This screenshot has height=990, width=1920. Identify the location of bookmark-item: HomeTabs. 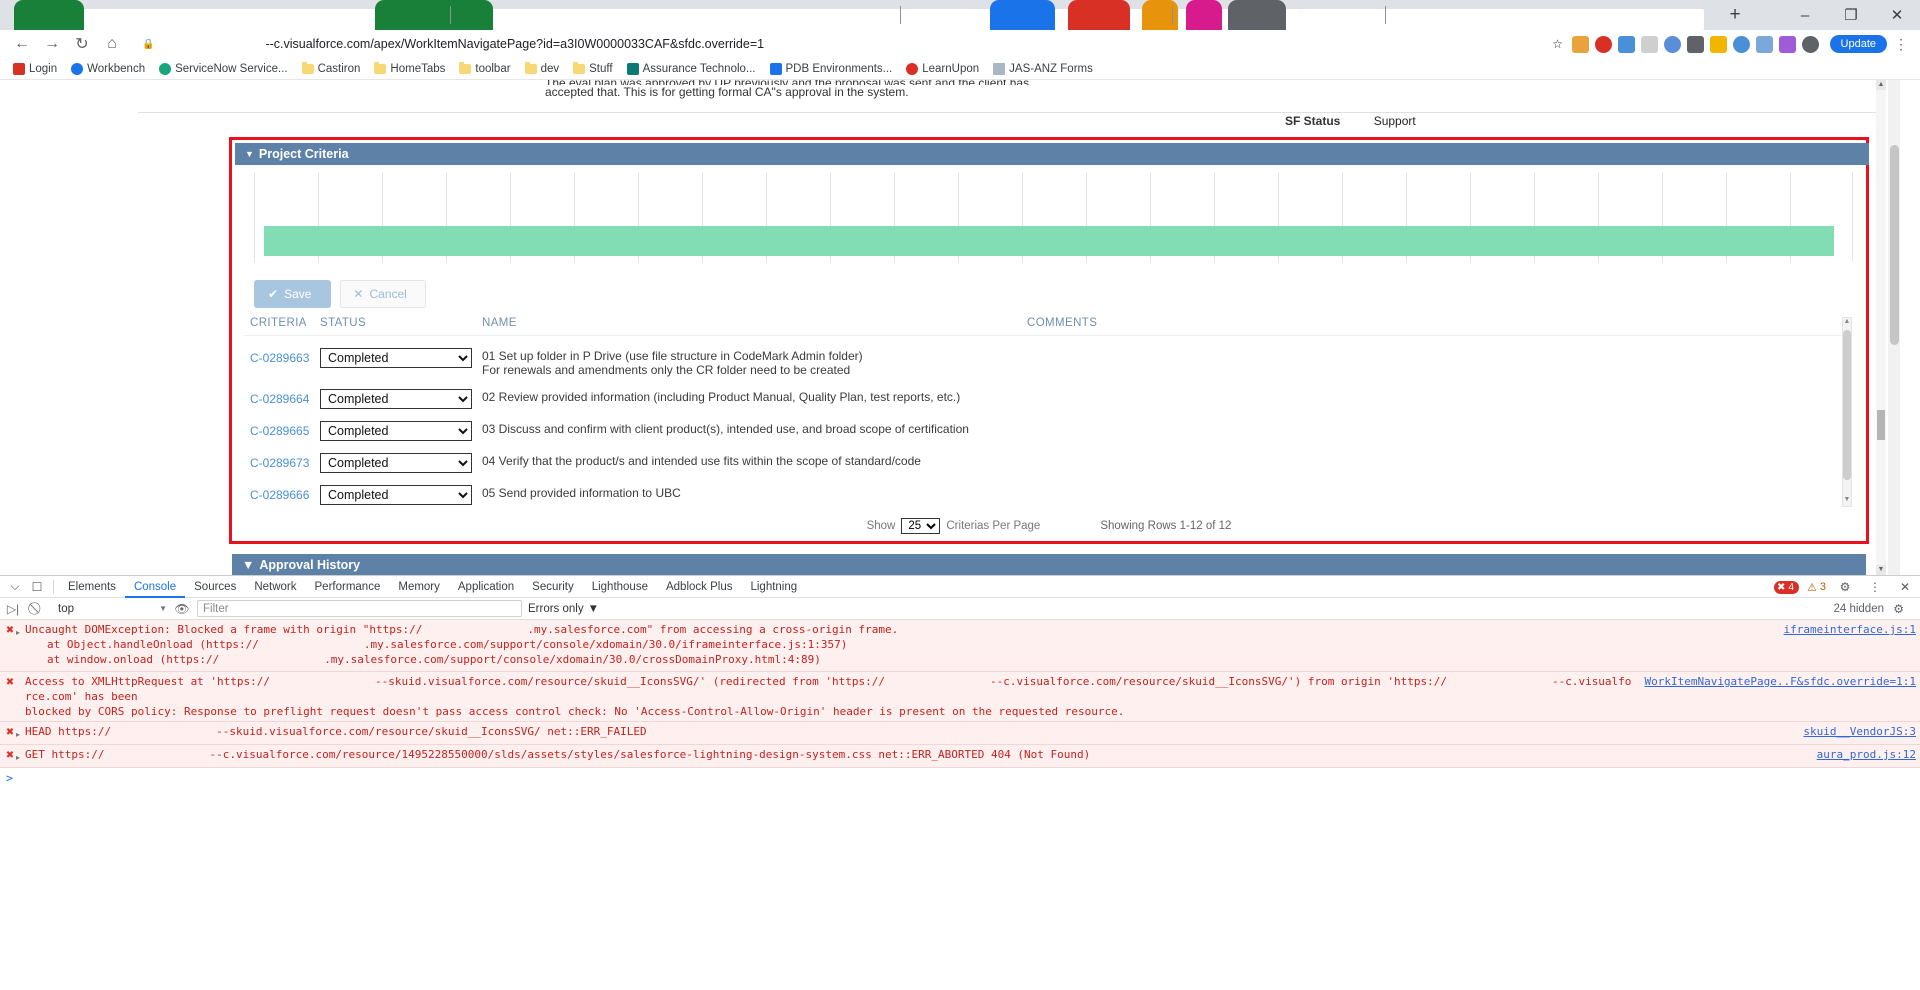
(409, 68).